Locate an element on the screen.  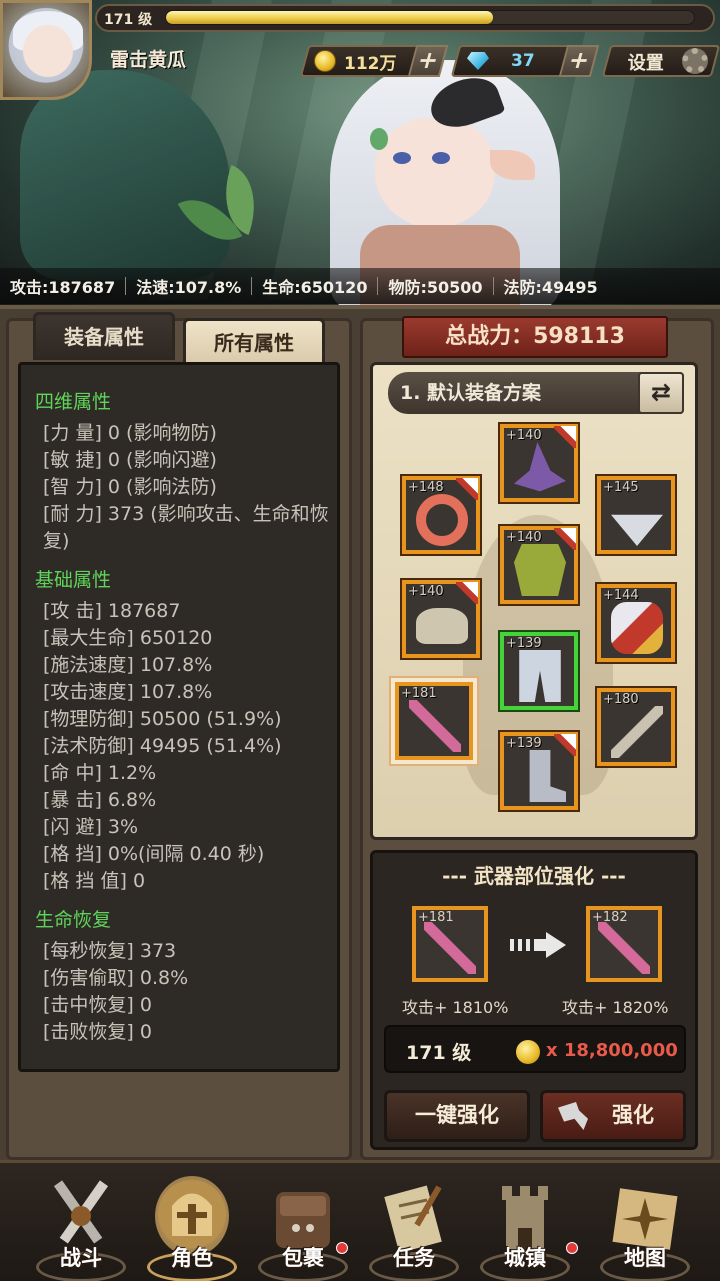
diamond-icon is located at coordinates (478, 61).